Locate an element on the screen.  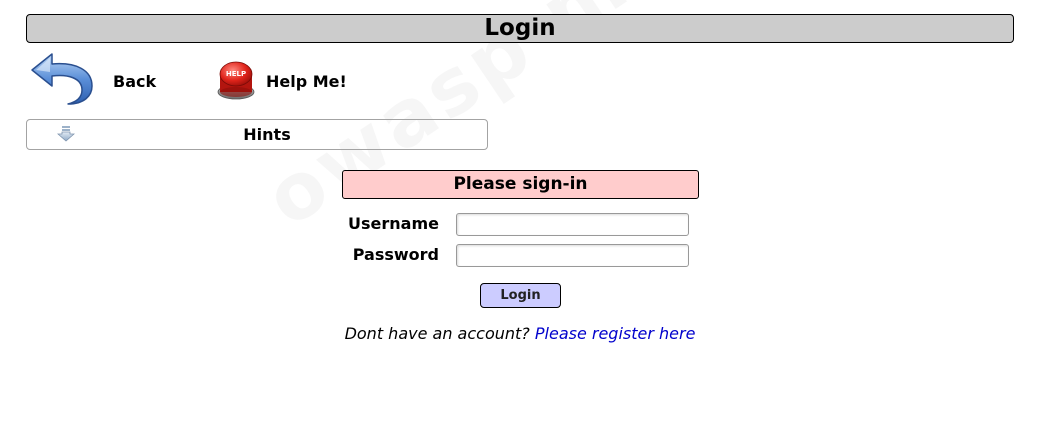
help-link: HELP Help Me! is located at coordinates (280, 81).